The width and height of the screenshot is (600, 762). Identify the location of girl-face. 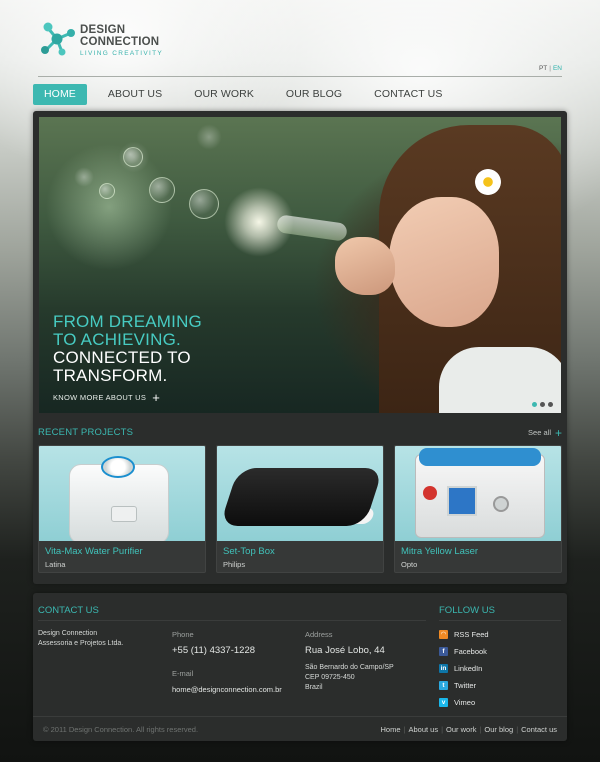
(444, 262).